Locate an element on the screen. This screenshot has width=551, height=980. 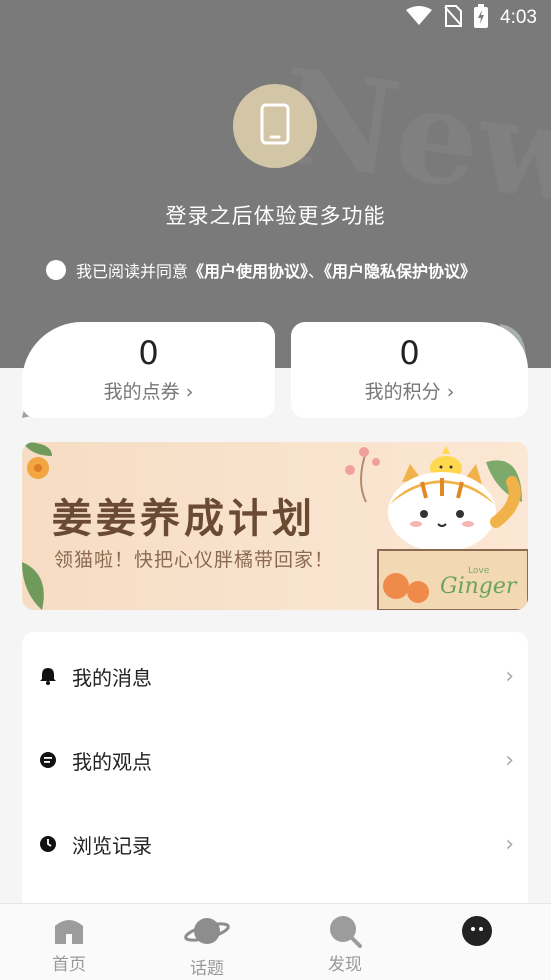
user-agreement-link: 《用户使用协议》 is located at coordinates (248, 271).